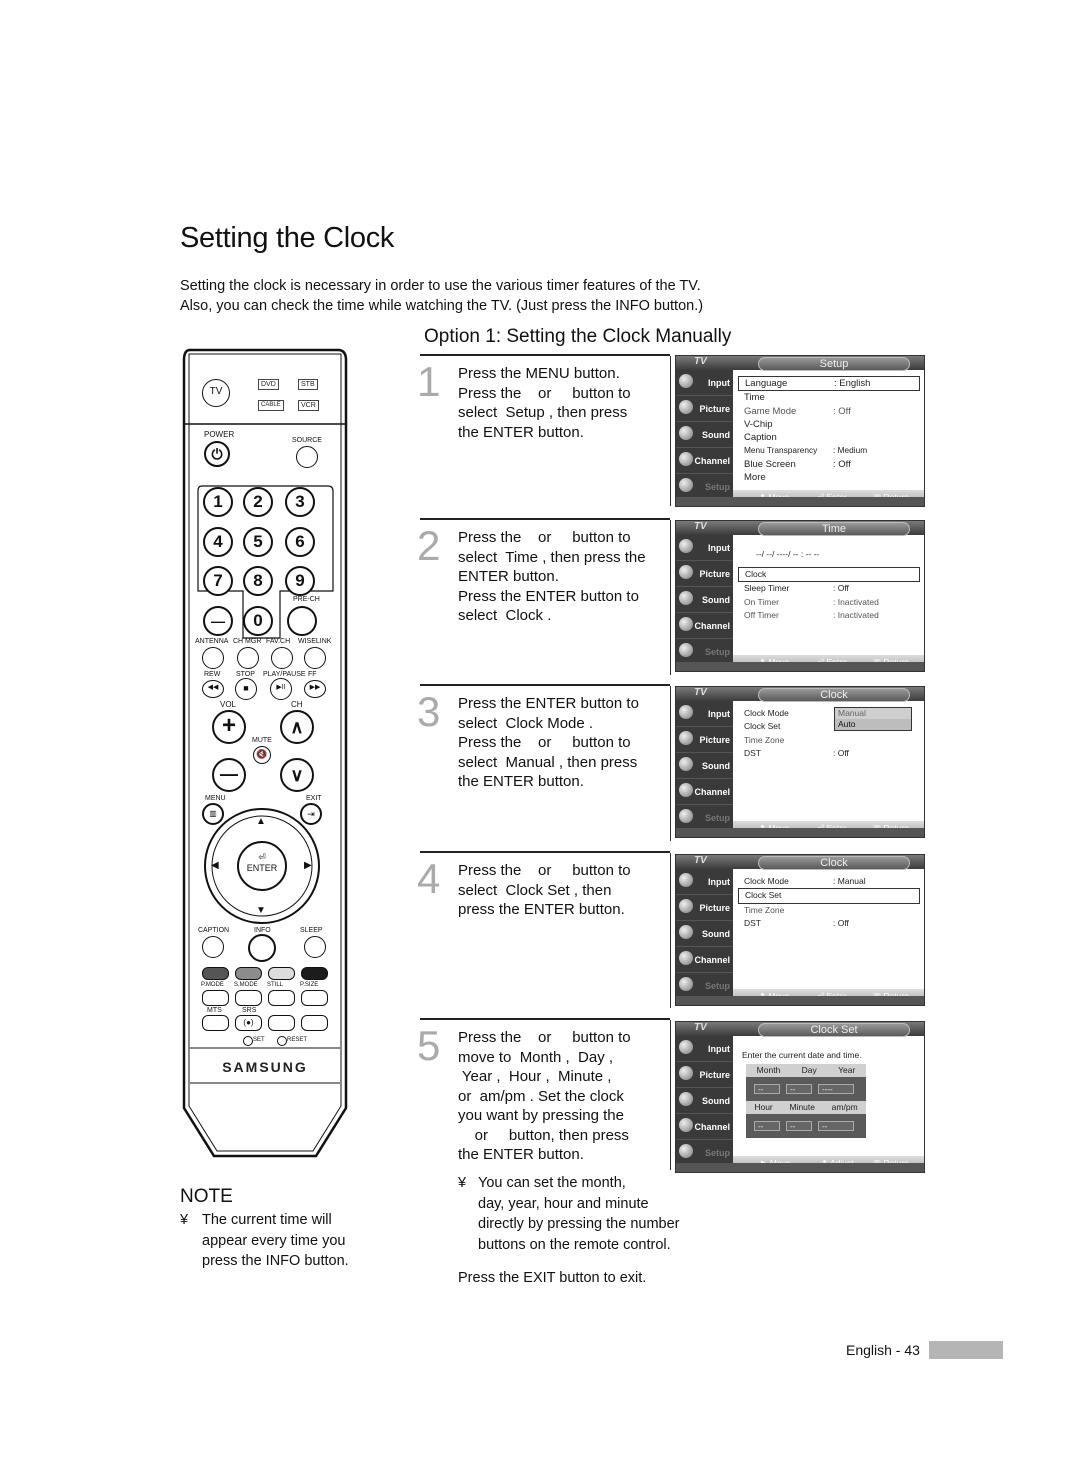 This screenshot has height=1473, width=1080. What do you see at coordinates (248, 973) in the screenshot?
I see `color-button-smode` at bounding box center [248, 973].